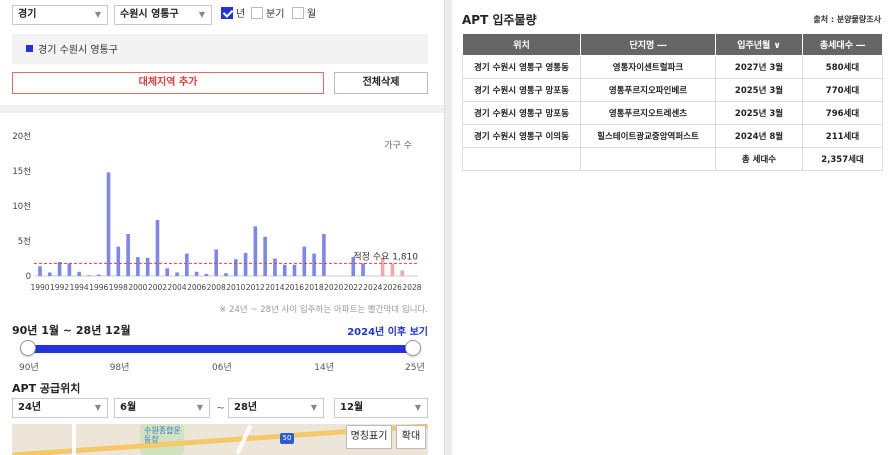 The height and width of the screenshot is (455, 893). I want to click on chart-note: ※ 24년 ~ 28년 사이 입주하는 아파트는 빨간막대 입니다., so click(323, 309).